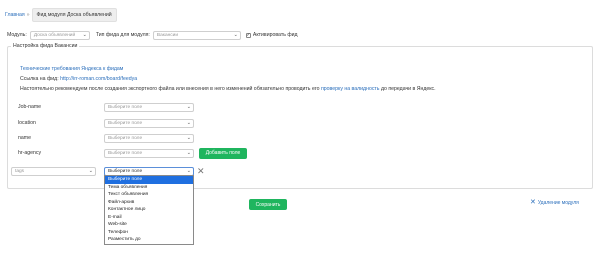  What do you see at coordinates (27, 123) in the screenshot?
I see `field-label: location` at bounding box center [27, 123].